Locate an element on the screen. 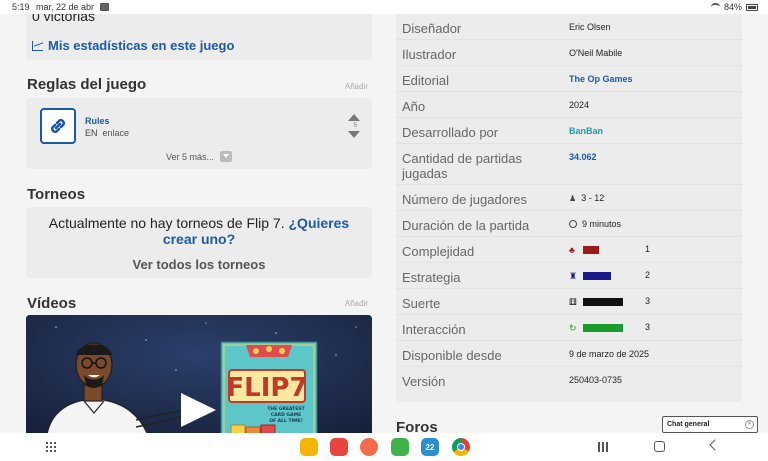  rule-language: EN enlace is located at coordinates (107, 133).